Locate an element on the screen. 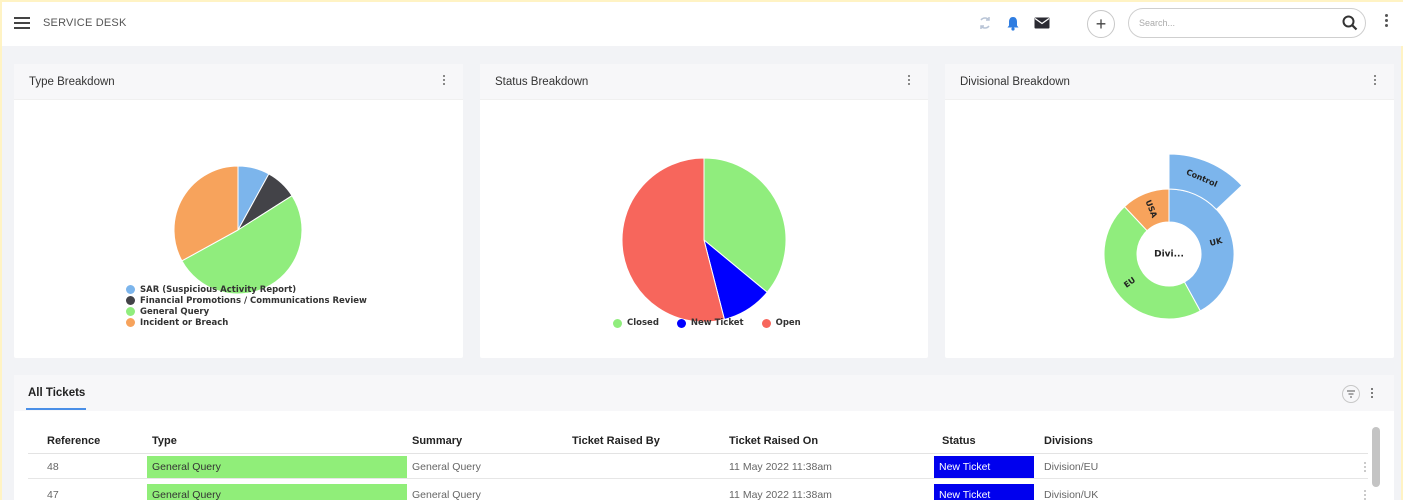  legend-item-general-query: General Query is located at coordinates (246, 311).